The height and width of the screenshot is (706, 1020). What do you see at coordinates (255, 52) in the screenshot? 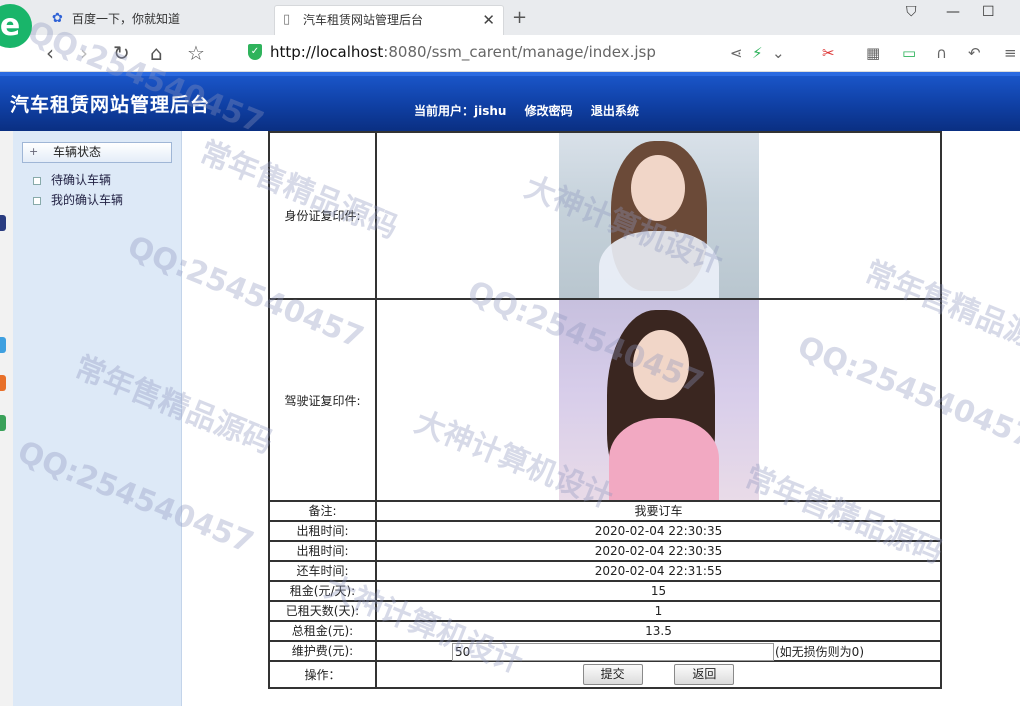
I see `shield-icon: ✓` at bounding box center [255, 52].